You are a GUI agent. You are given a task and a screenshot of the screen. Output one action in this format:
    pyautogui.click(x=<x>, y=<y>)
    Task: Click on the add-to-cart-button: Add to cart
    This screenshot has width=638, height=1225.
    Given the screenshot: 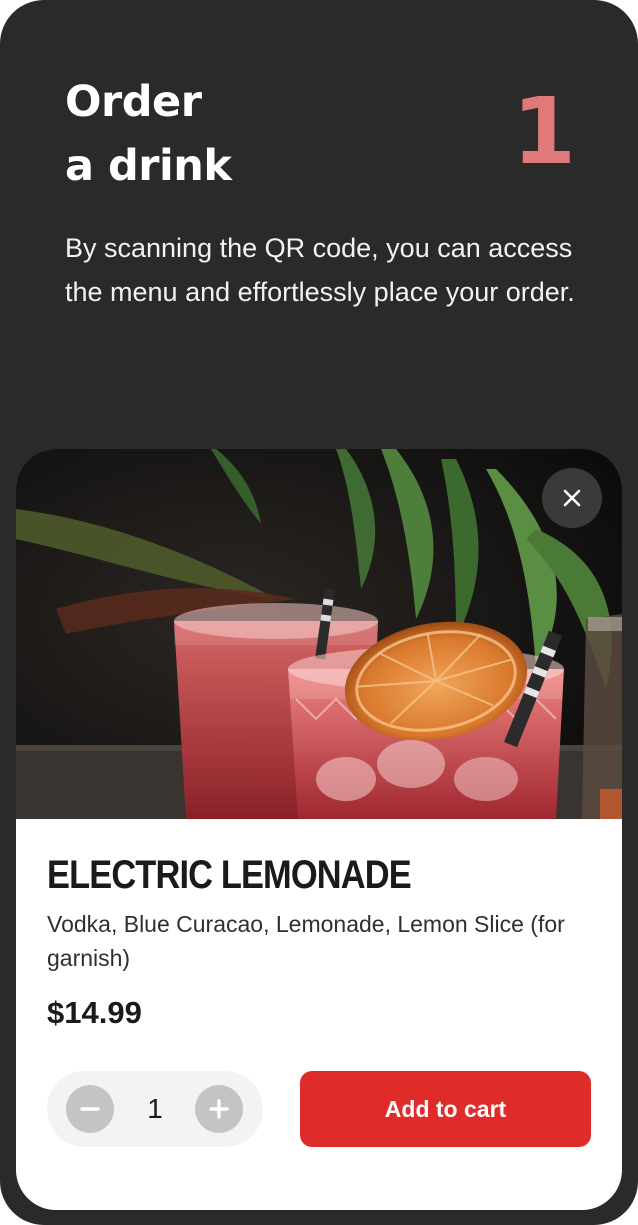 What is the action you would take?
    pyautogui.click(x=445, y=1109)
    